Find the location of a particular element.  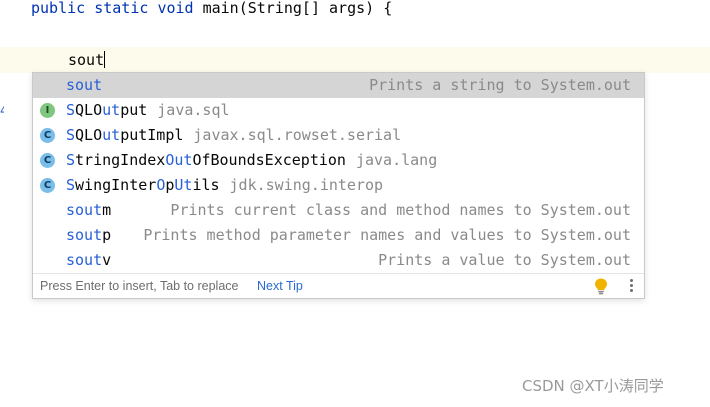

completion-item-name: SwingInterOpUtils jdk.swing.interop is located at coordinates (225, 185).